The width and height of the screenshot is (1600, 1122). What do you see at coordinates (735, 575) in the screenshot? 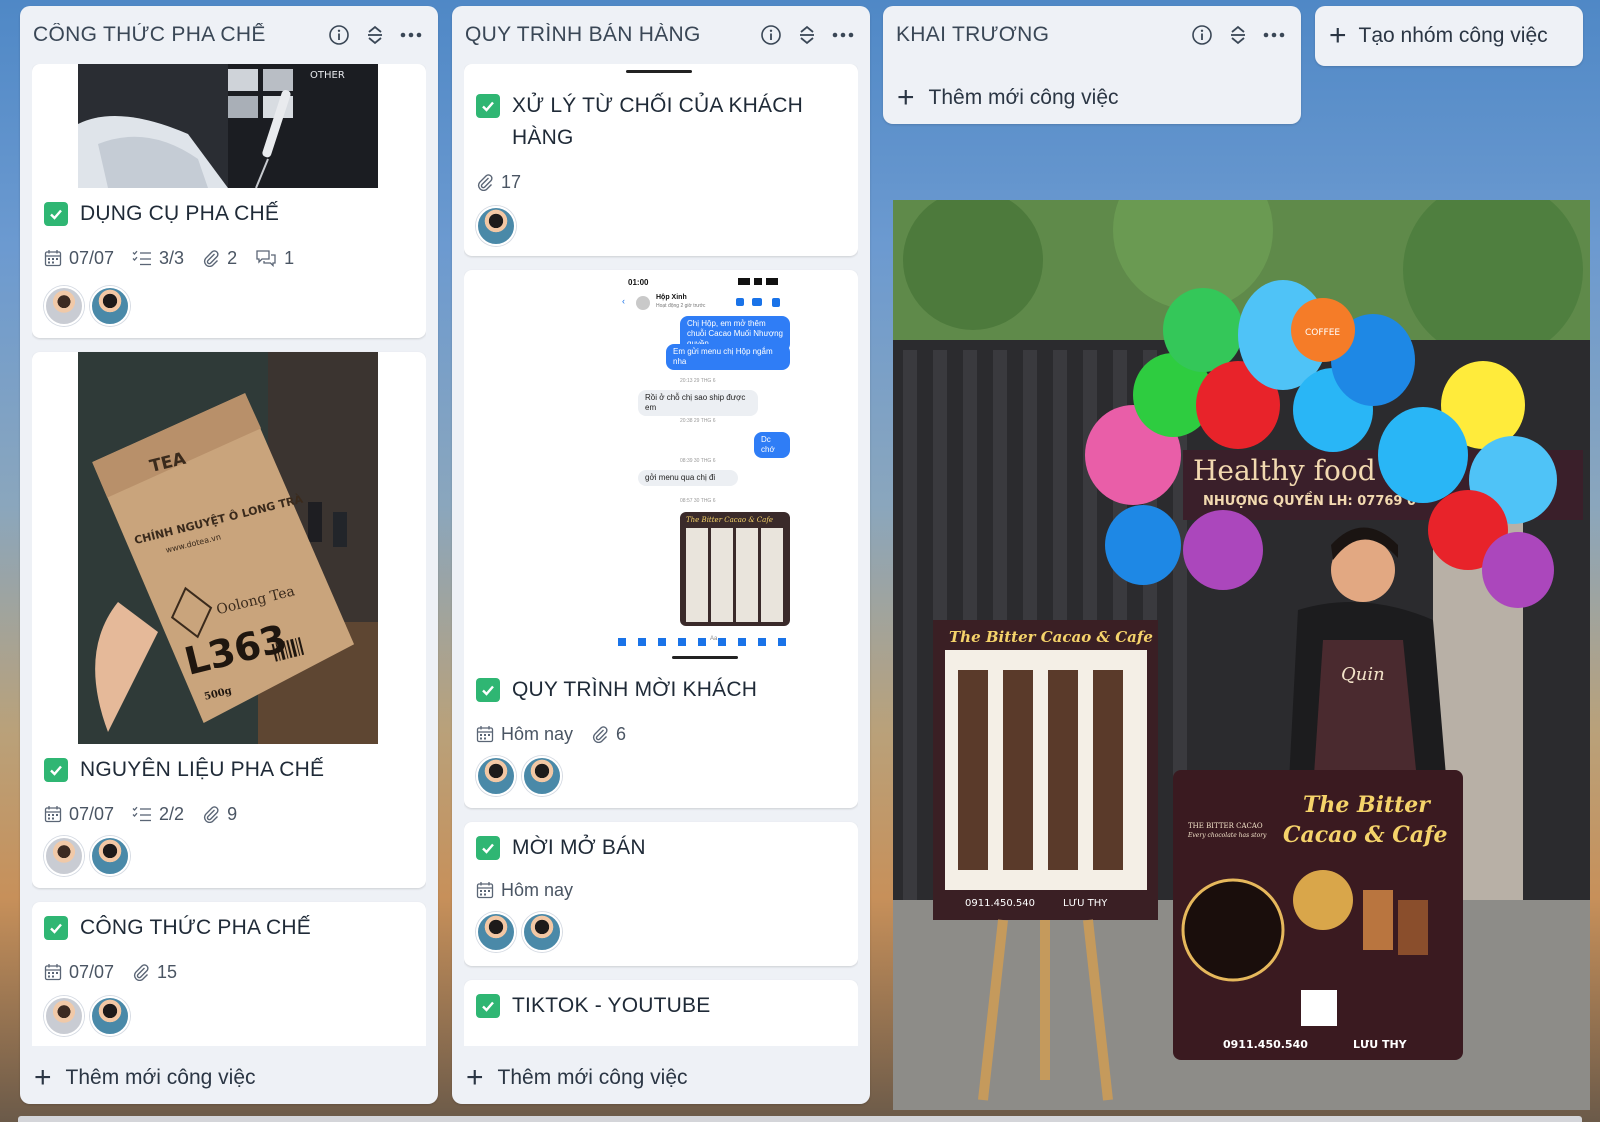
I see `menu-image-grid` at bounding box center [735, 575].